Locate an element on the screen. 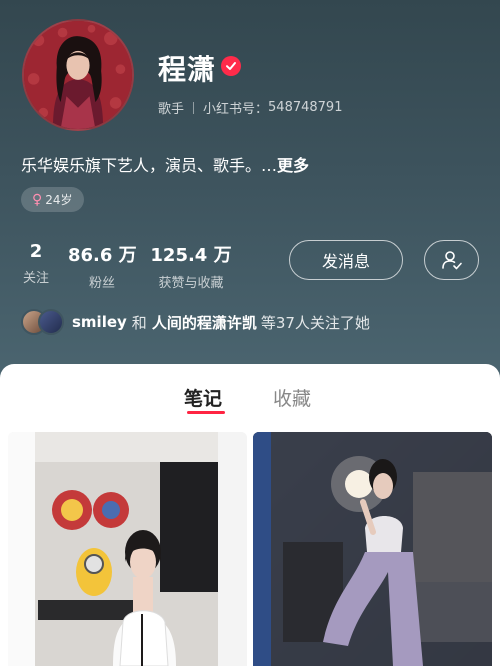 The image size is (500, 666). verified-icon is located at coordinates (231, 66).